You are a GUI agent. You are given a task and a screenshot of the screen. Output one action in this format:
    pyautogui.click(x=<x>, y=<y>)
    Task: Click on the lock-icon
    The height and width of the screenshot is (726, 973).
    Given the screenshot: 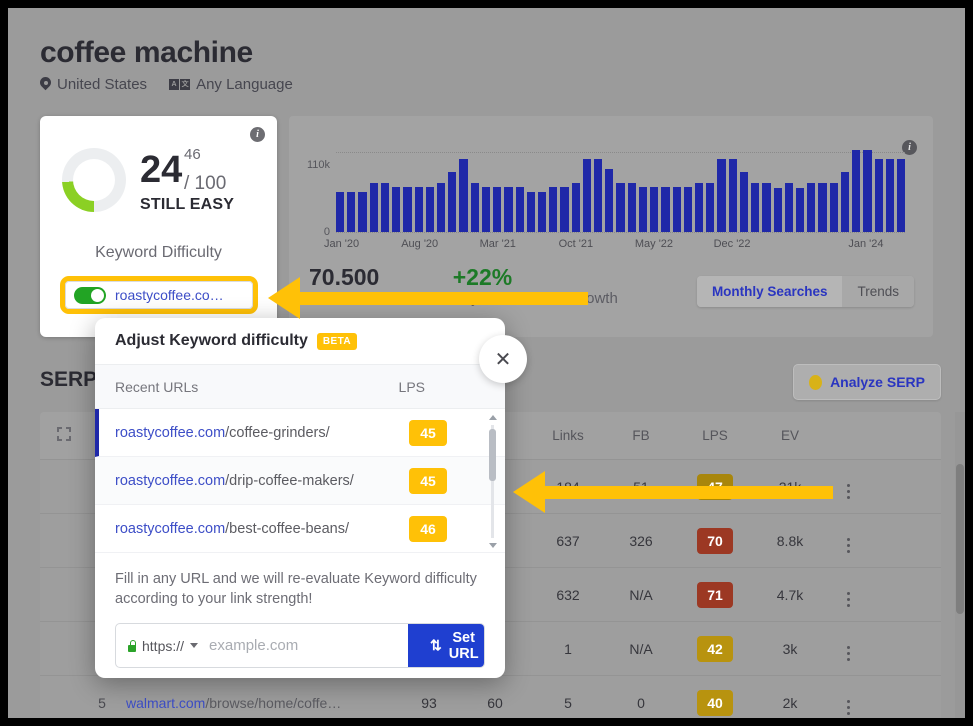 What is the action you would take?
    pyautogui.click(x=131, y=645)
    